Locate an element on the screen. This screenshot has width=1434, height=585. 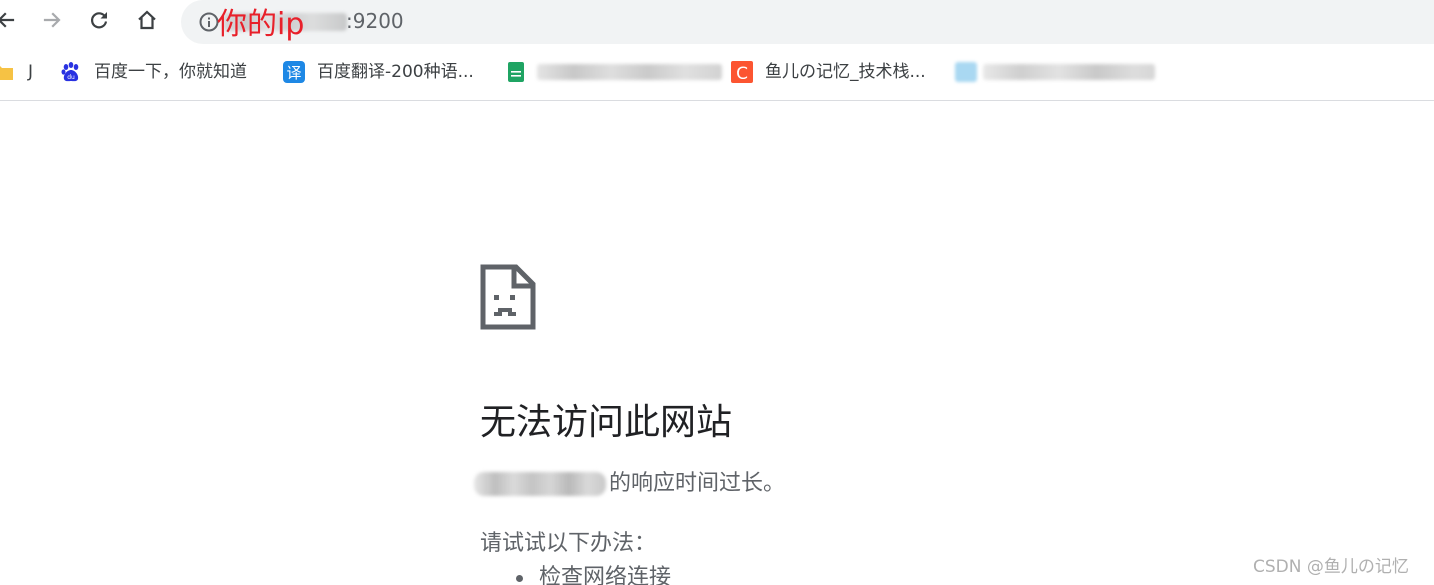
browser-toolbar: :9200 你的ip is located at coordinates (717, 23).